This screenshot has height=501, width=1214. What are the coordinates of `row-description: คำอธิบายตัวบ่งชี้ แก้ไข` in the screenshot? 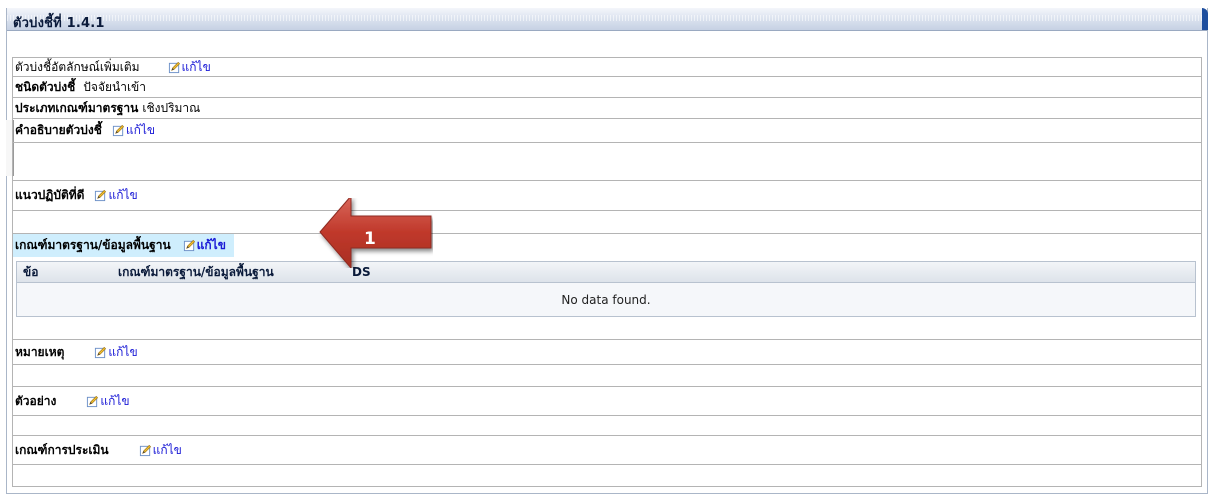 It's located at (607, 131).